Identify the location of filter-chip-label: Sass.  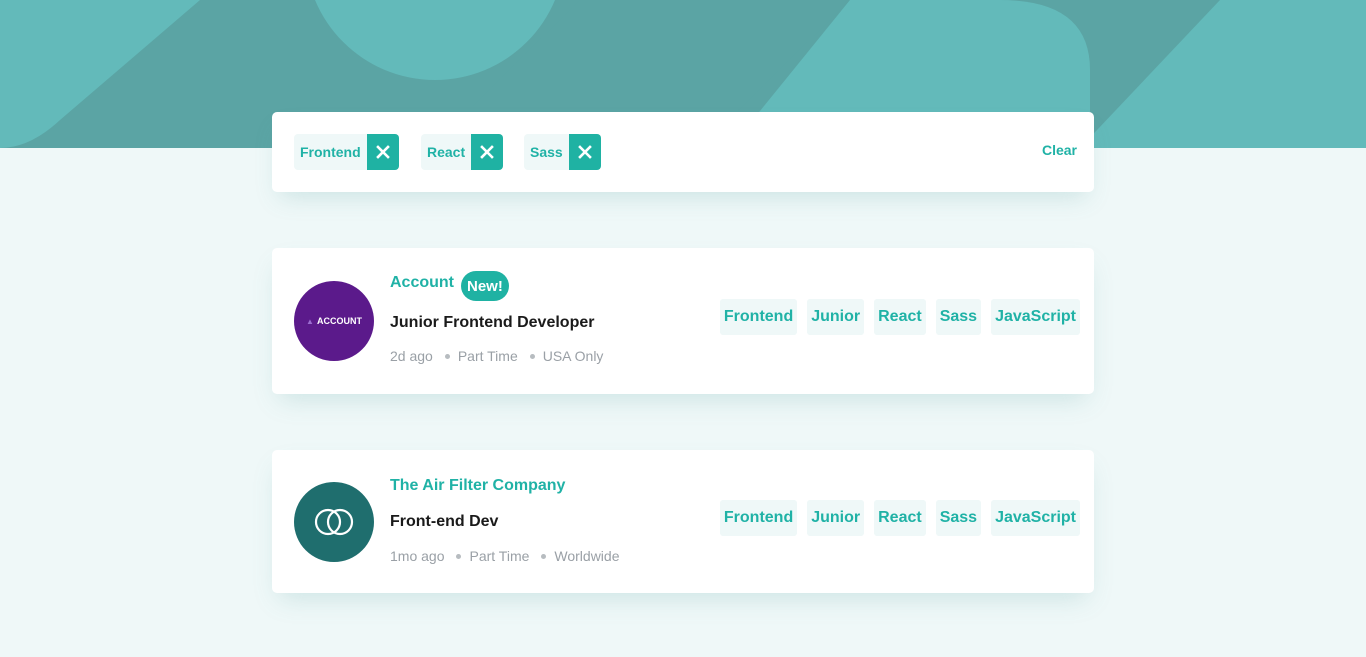
(546, 152).